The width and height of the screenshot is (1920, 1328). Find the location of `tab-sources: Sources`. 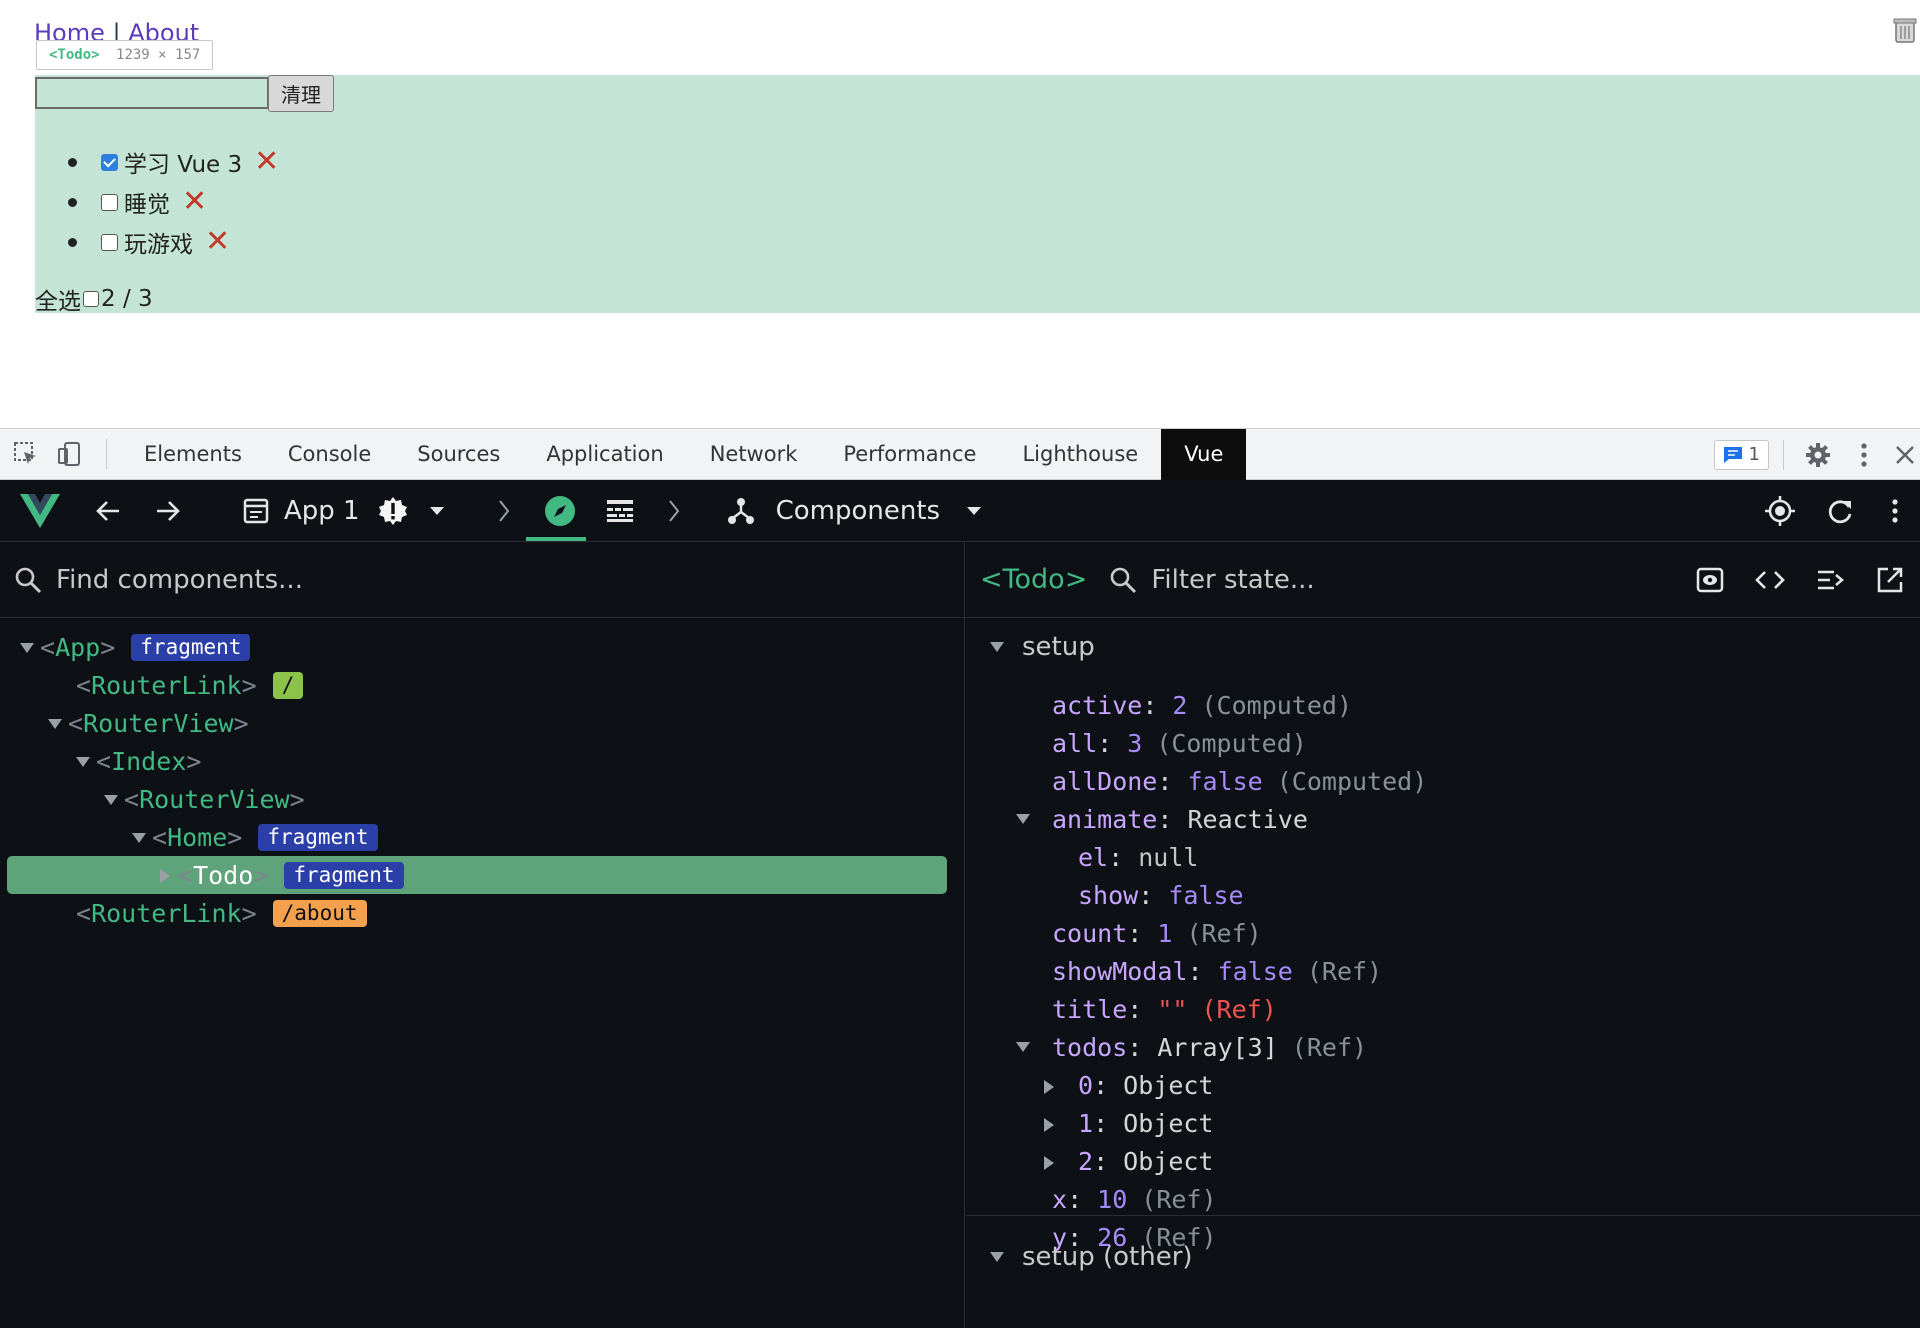

tab-sources: Sources is located at coordinates (458, 454).